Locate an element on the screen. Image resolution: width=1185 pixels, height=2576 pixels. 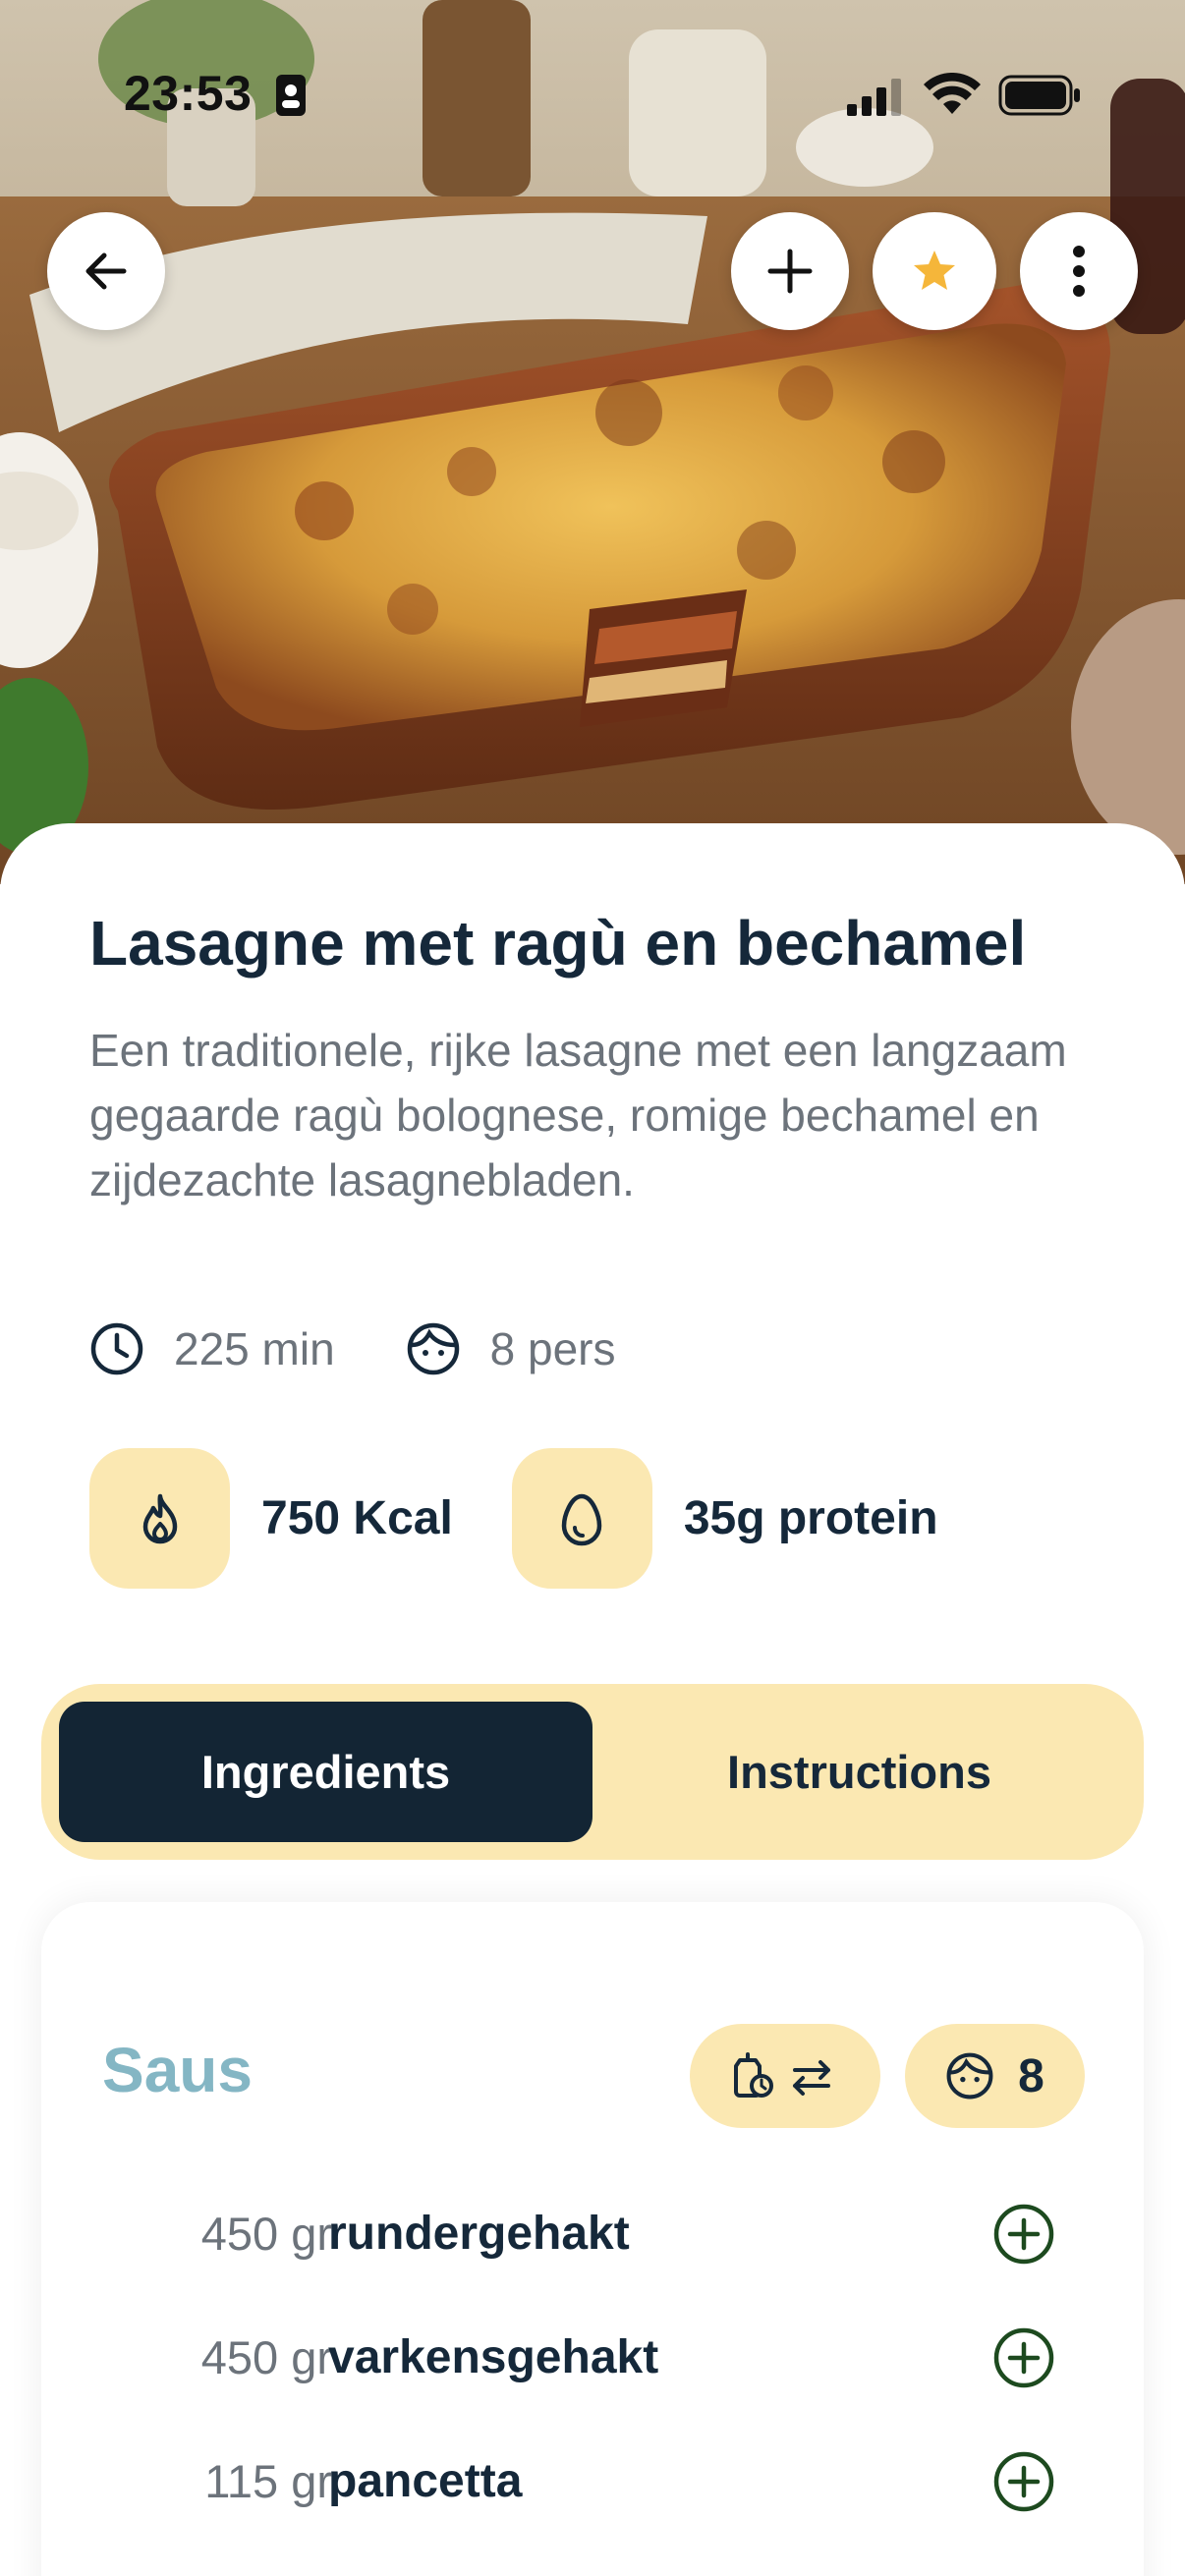
servings-adjust-button: 8 is located at coordinates (995, 2076).